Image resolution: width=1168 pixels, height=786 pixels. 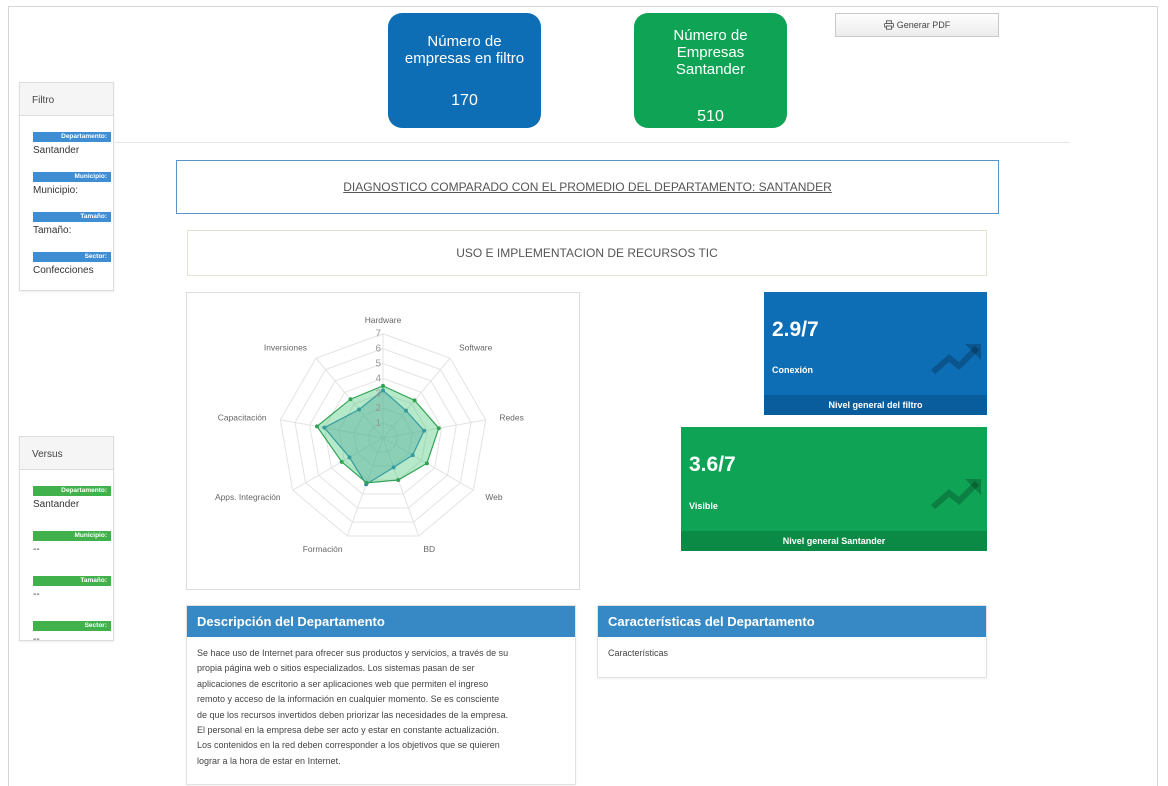 I want to click on radar-category-label: Capacitación, so click(x=242, y=417).